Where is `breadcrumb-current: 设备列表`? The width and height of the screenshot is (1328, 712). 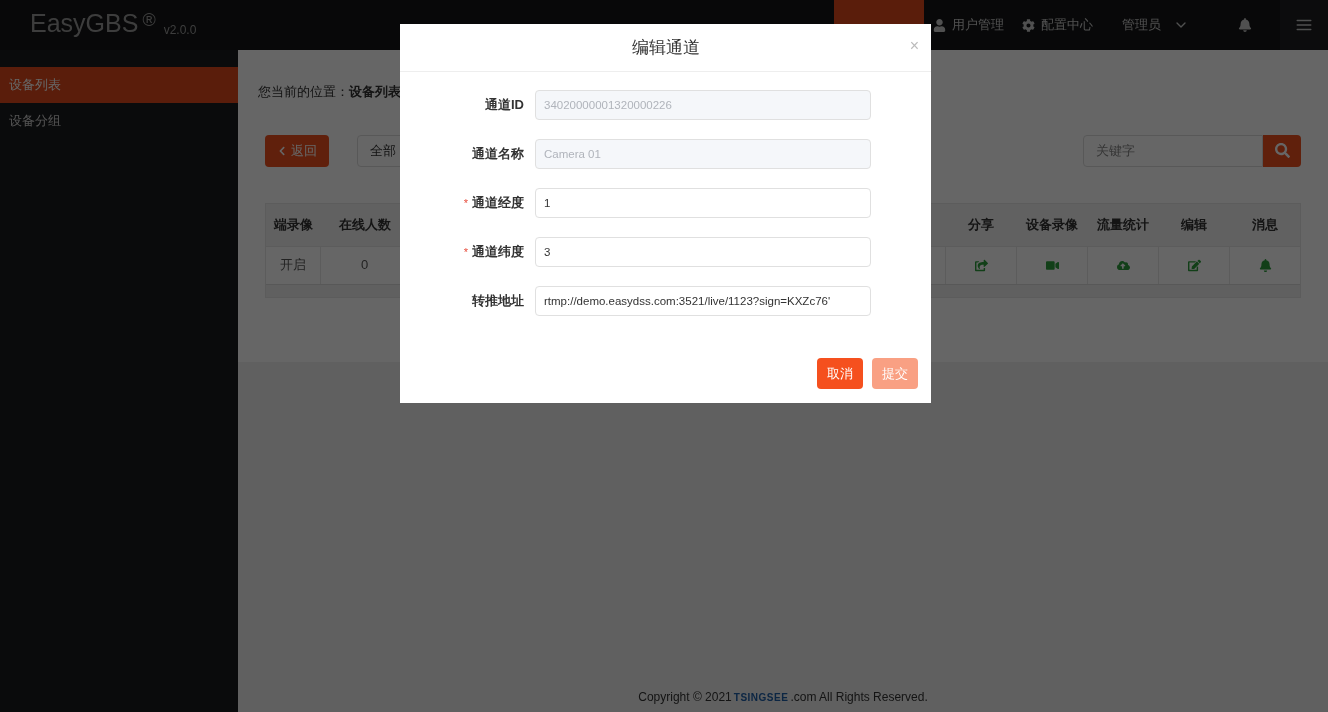 breadcrumb-current: 设备列表 is located at coordinates (375, 92).